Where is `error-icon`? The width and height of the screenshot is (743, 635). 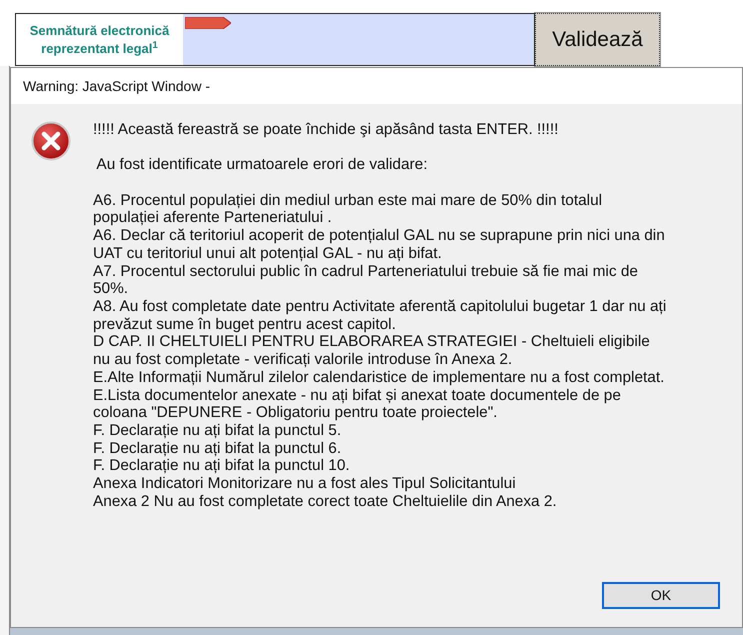
error-icon is located at coordinates (51, 141).